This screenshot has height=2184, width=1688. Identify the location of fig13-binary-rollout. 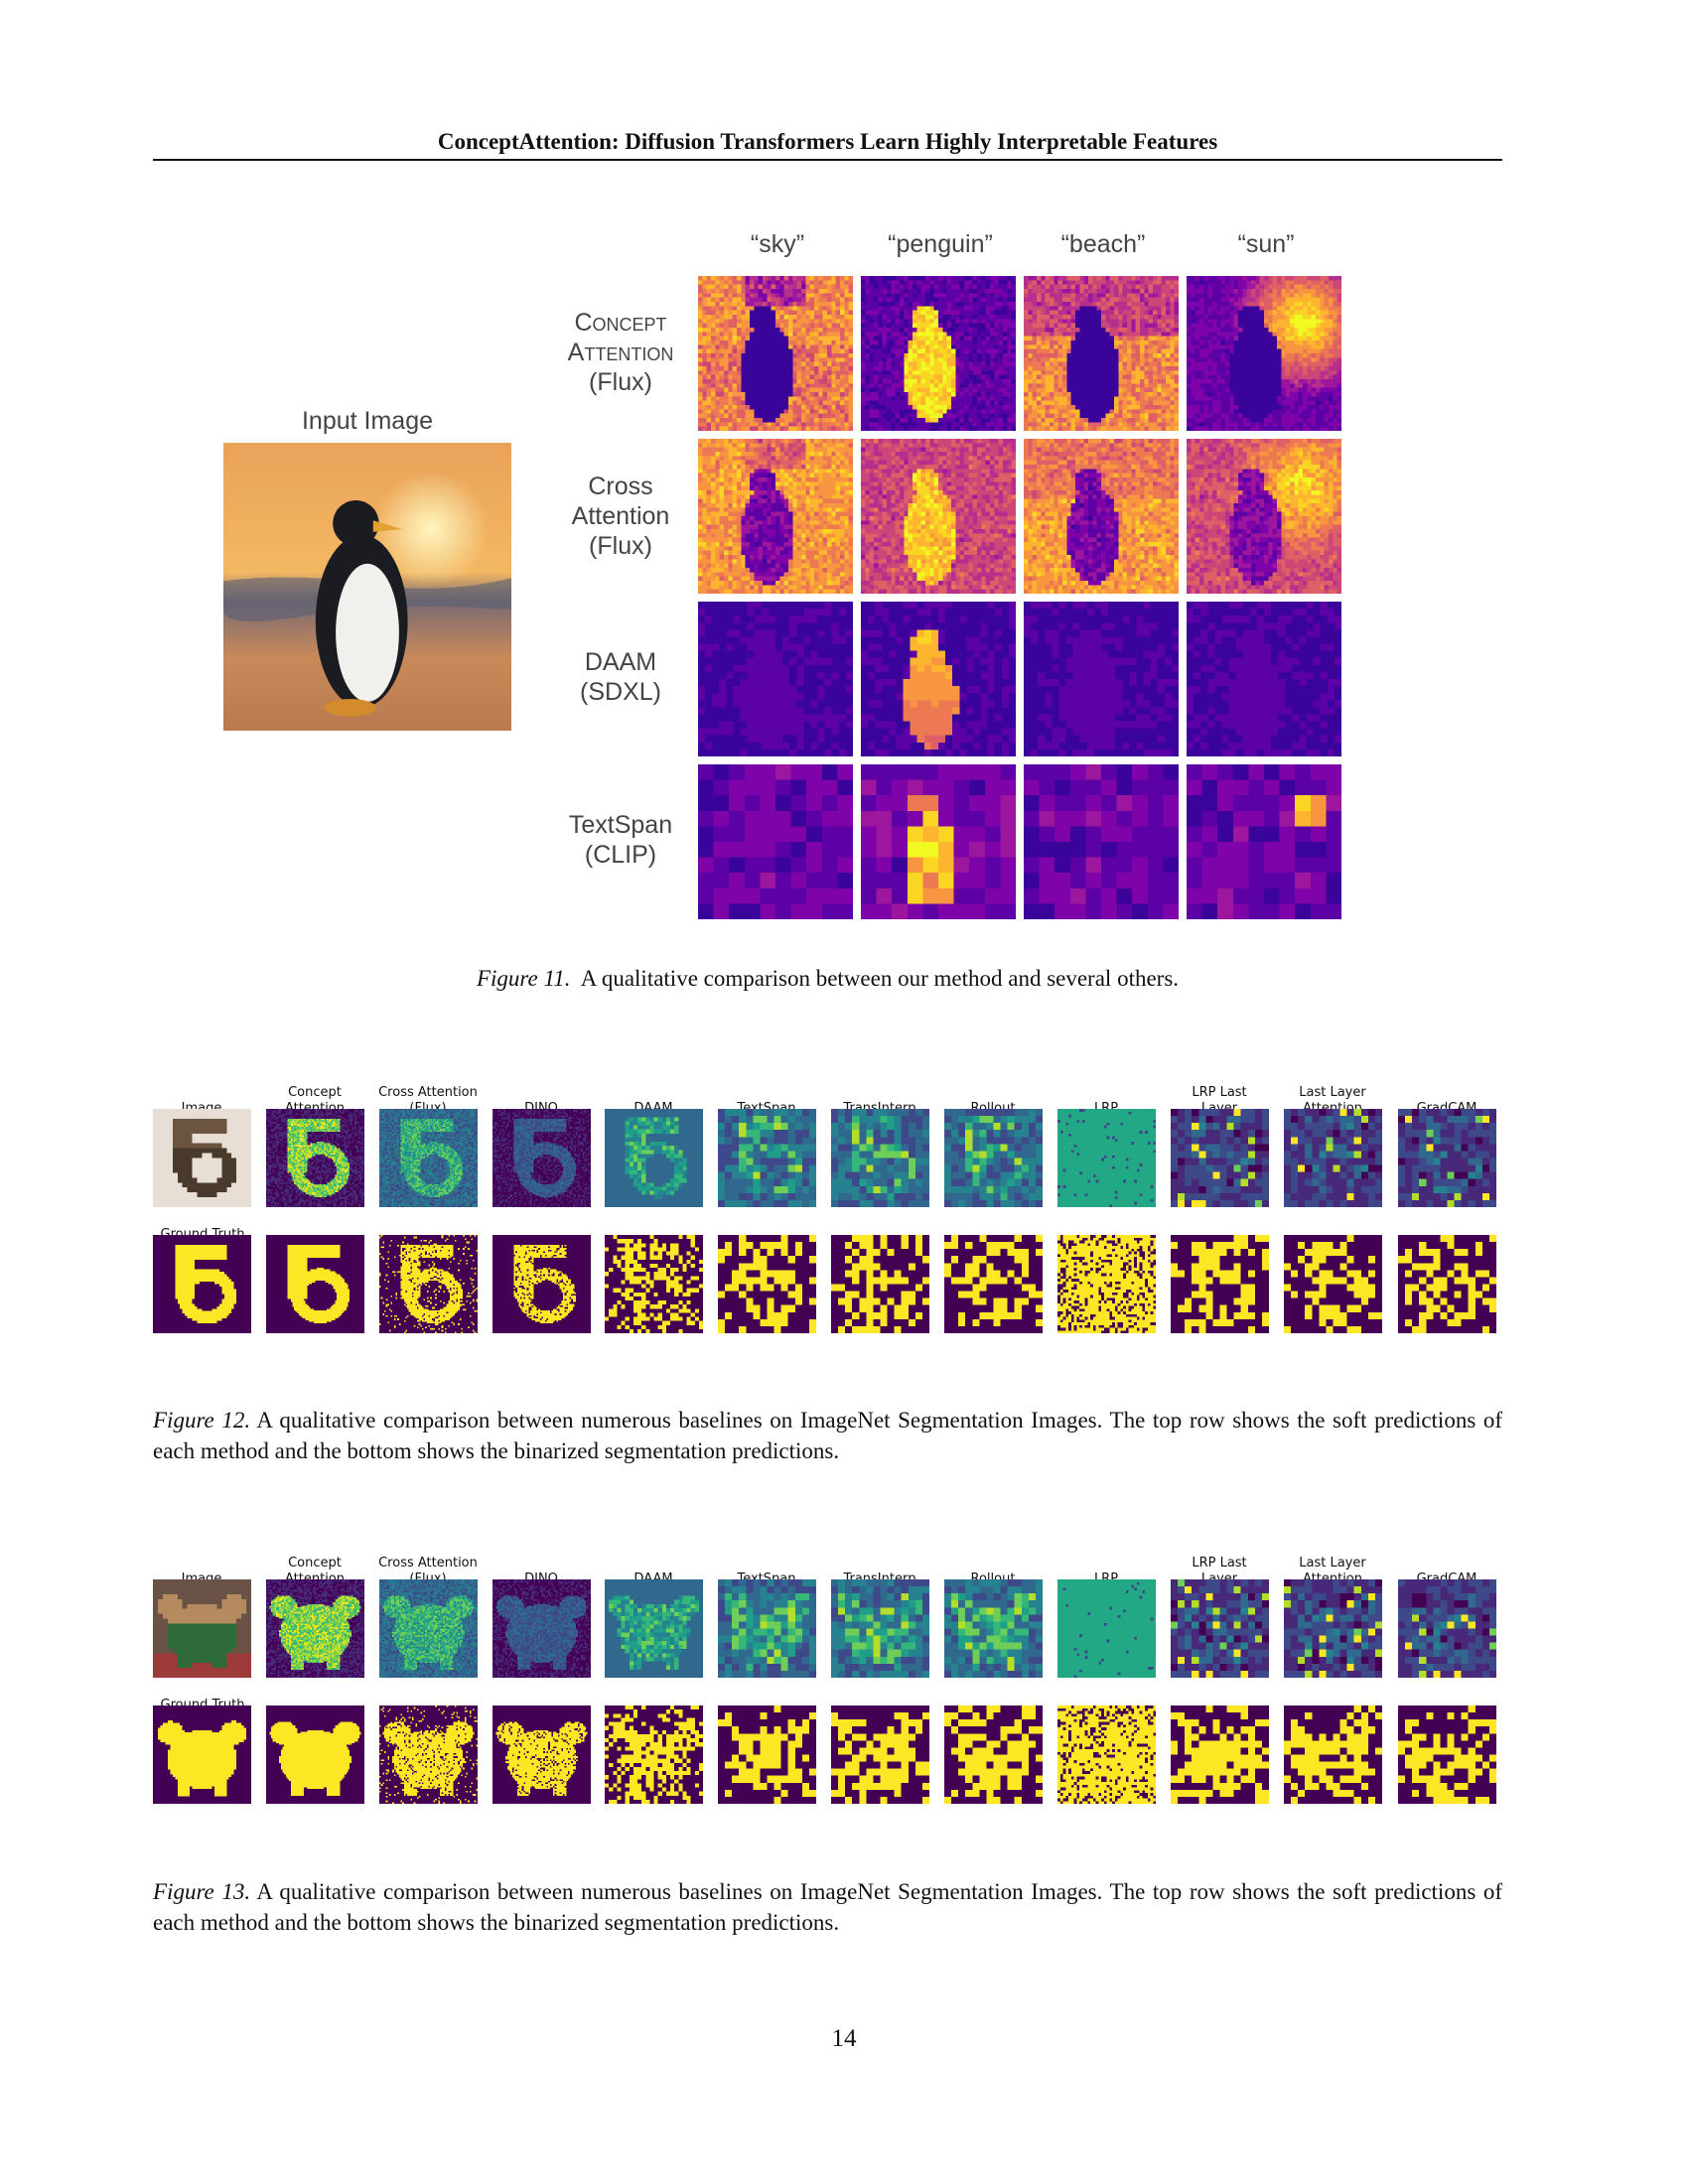
(993, 1755).